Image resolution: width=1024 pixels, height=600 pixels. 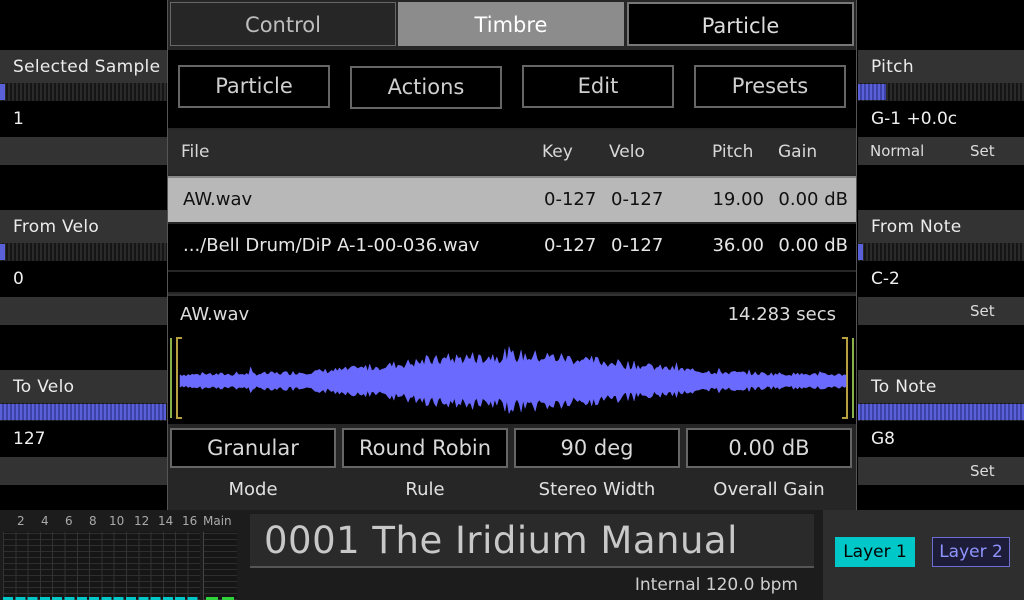 I want to click on row-pitch: 36.00, so click(x=738, y=245).